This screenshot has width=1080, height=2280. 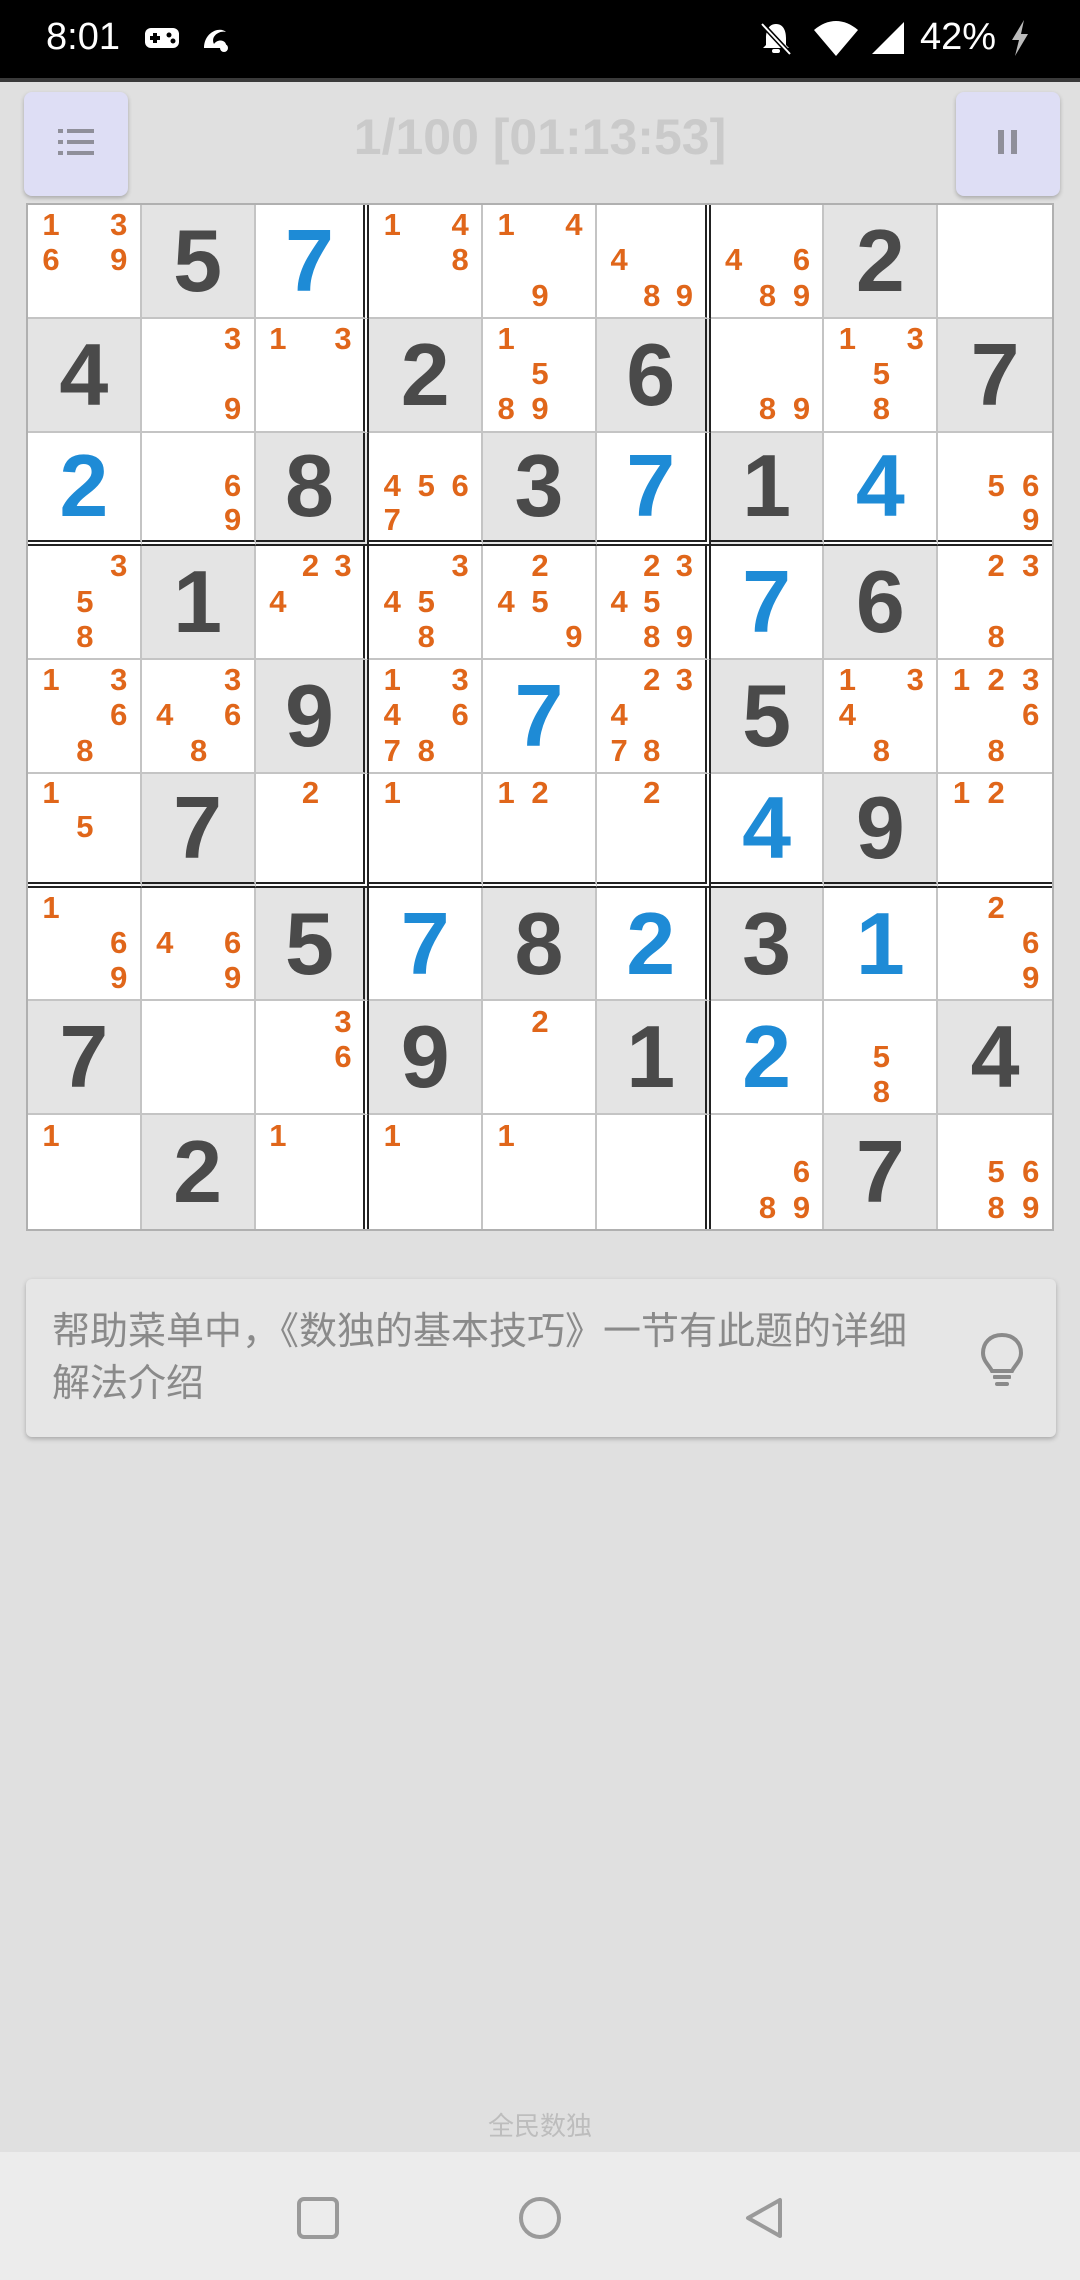 What do you see at coordinates (653, 603) in the screenshot?
I see `sudoku-cell: 23 4589` at bounding box center [653, 603].